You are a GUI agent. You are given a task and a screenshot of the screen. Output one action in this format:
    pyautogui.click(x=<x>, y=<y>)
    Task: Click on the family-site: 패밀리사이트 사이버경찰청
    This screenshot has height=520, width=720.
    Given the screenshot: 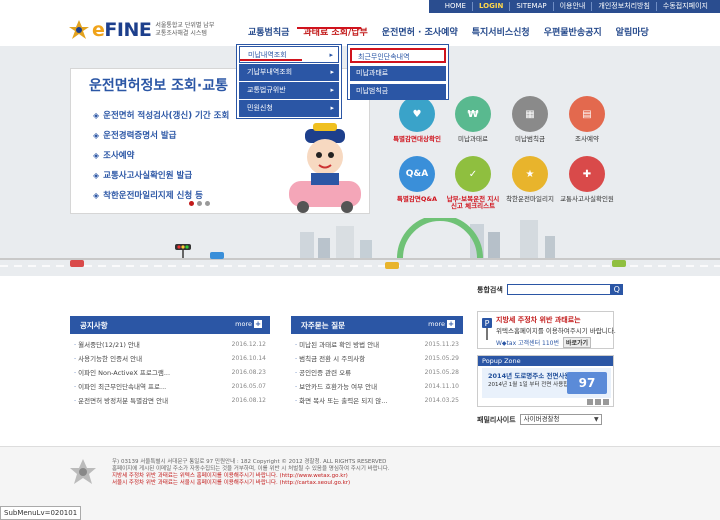 What is the action you would take?
    pyautogui.click(x=539, y=419)
    